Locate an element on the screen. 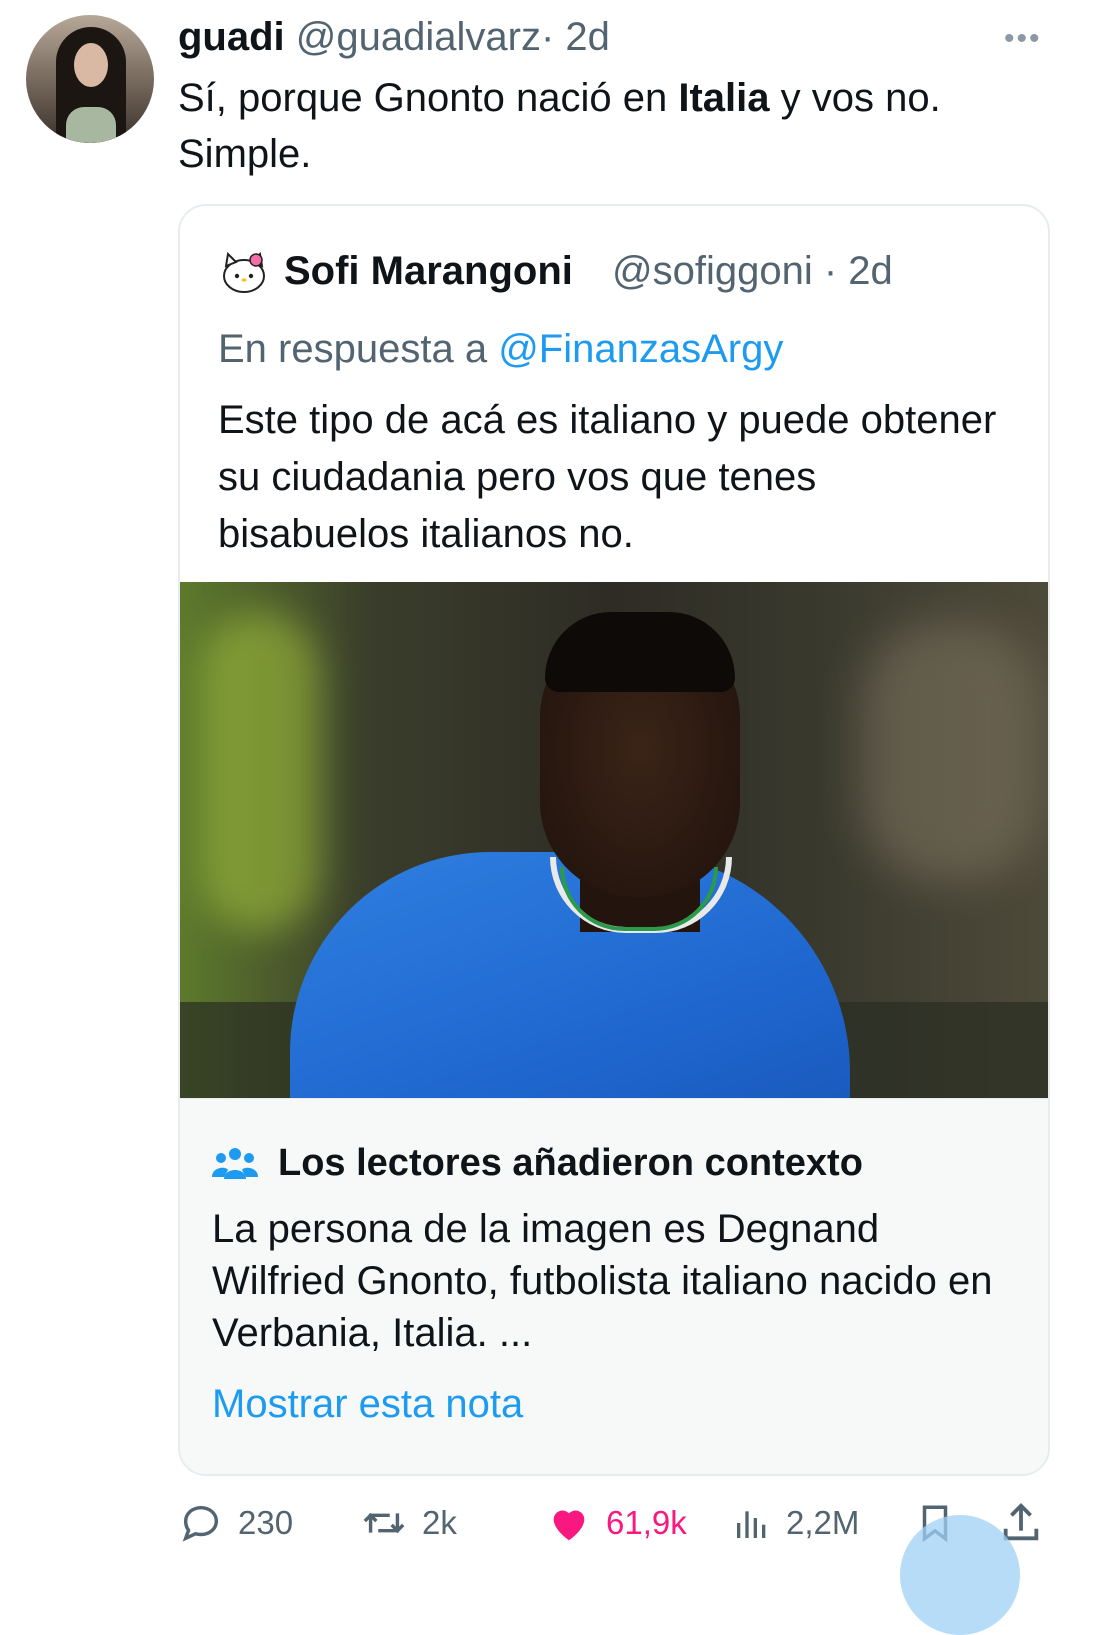 The image size is (1096, 1635). quoted-author-name: Sofi Marangoni is located at coordinates (428, 271).